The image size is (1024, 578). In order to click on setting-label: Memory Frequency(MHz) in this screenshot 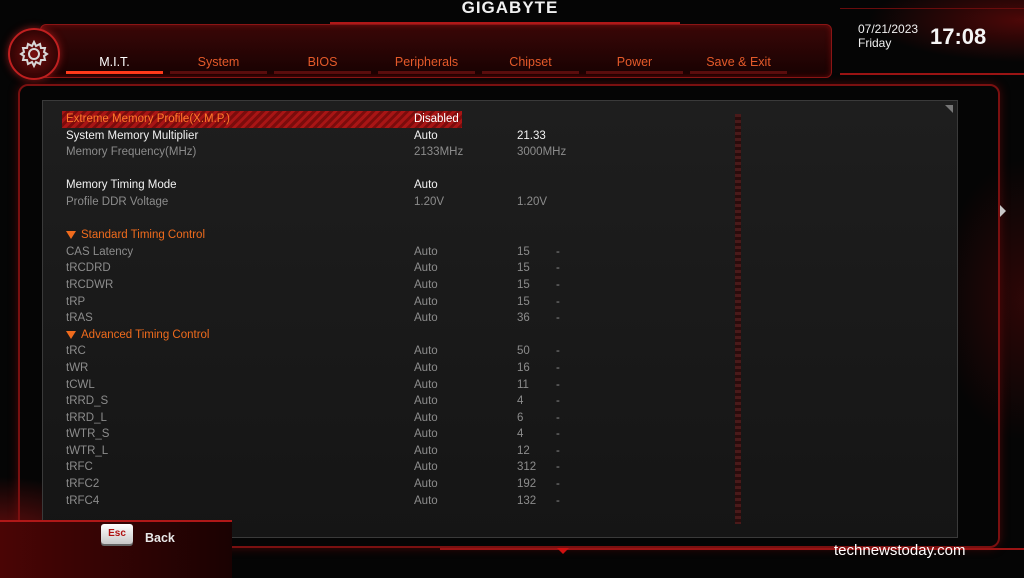, I will do `click(131, 152)`.